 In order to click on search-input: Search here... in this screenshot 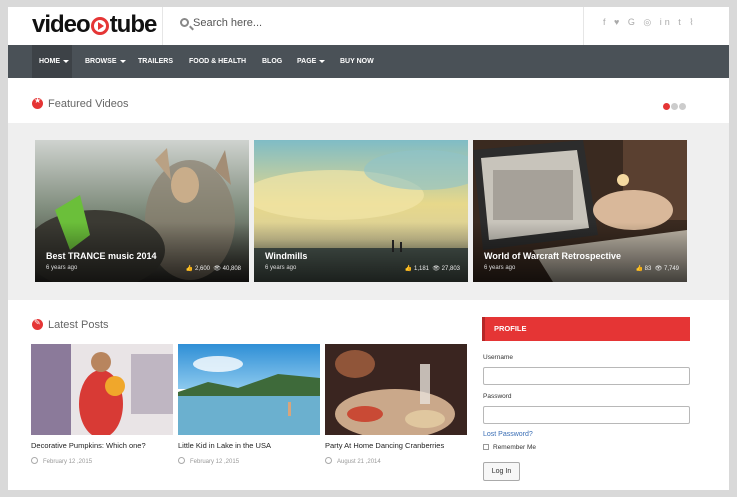, I will do `click(227, 23)`.